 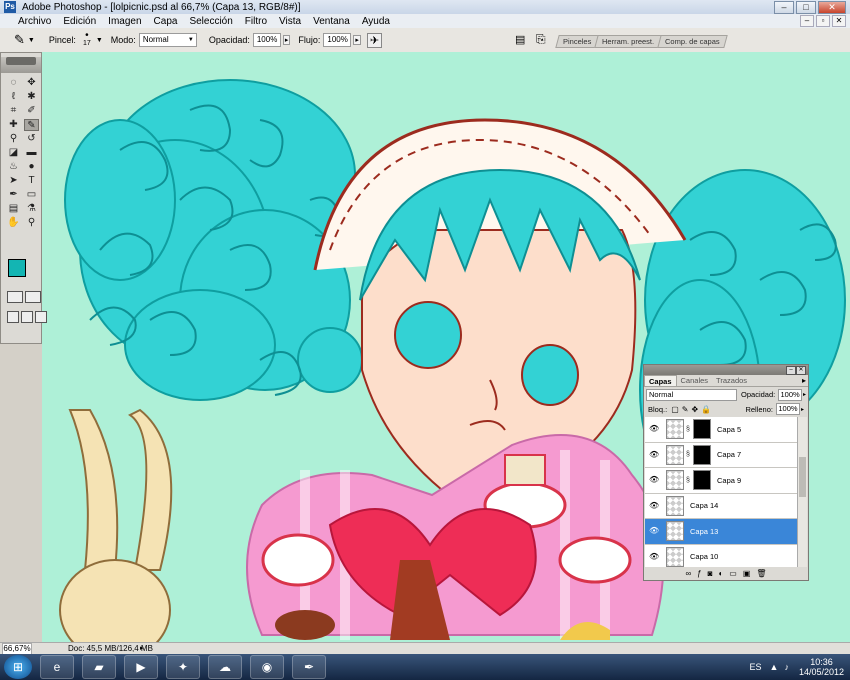 I want to click on layers-panel-titlebar: – ✕, so click(x=726, y=370).